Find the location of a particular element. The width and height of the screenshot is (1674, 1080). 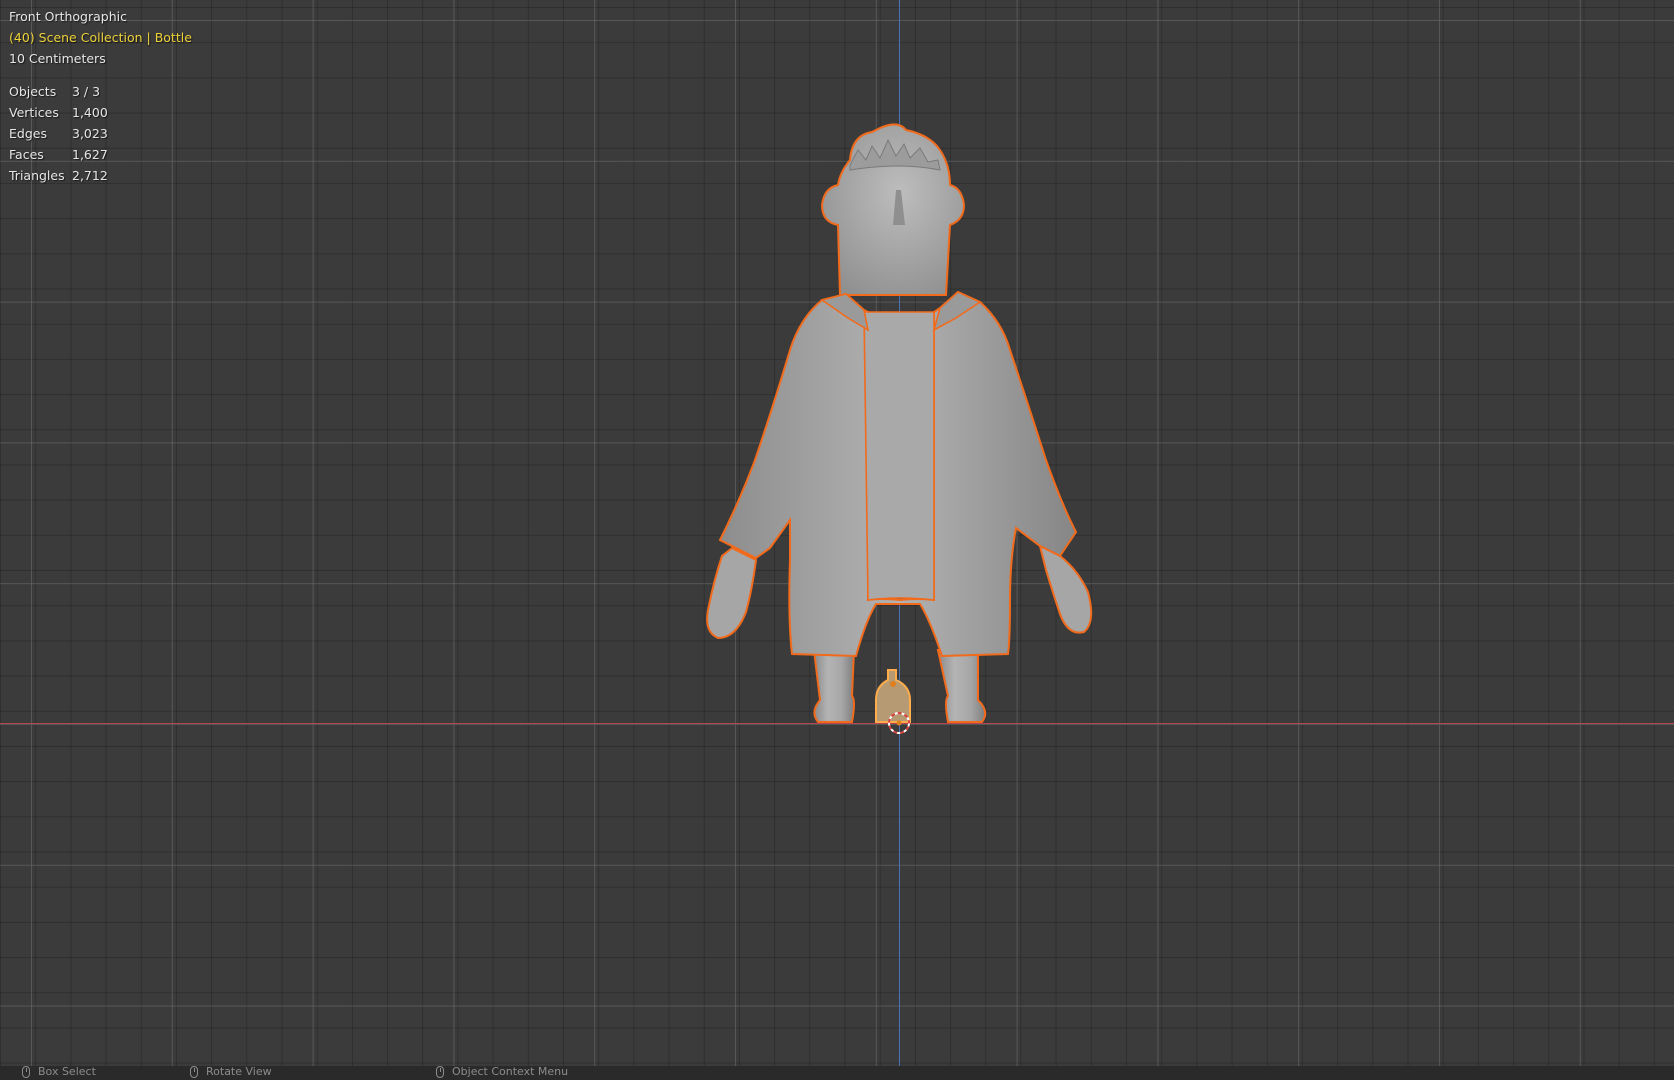

mouse-left-icon is located at coordinates (26, 1072).